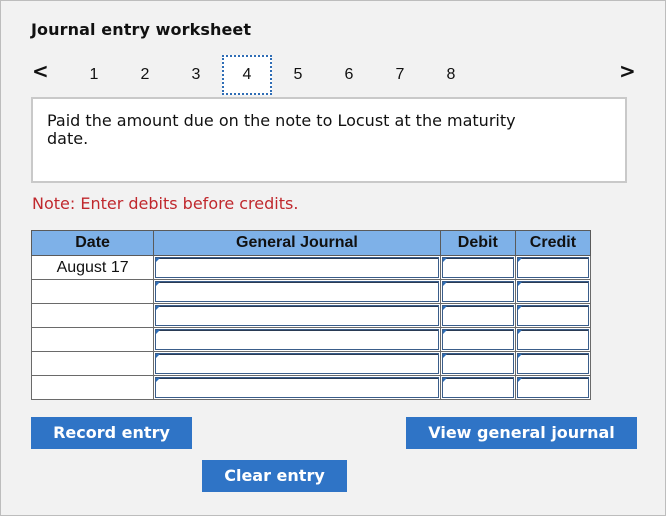 The image size is (666, 516). What do you see at coordinates (196, 75) in the screenshot?
I see `step-tab-3: 3` at bounding box center [196, 75].